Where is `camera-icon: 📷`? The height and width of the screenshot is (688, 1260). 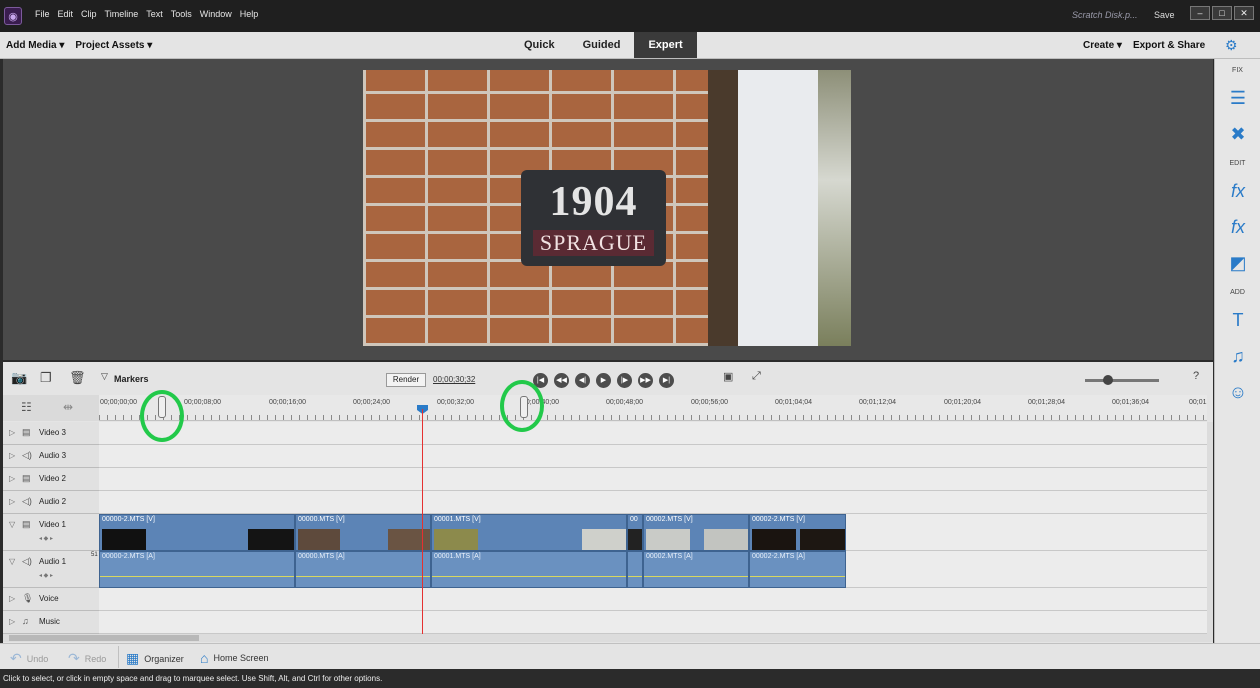 camera-icon: 📷 is located at coordinates (19, 378).